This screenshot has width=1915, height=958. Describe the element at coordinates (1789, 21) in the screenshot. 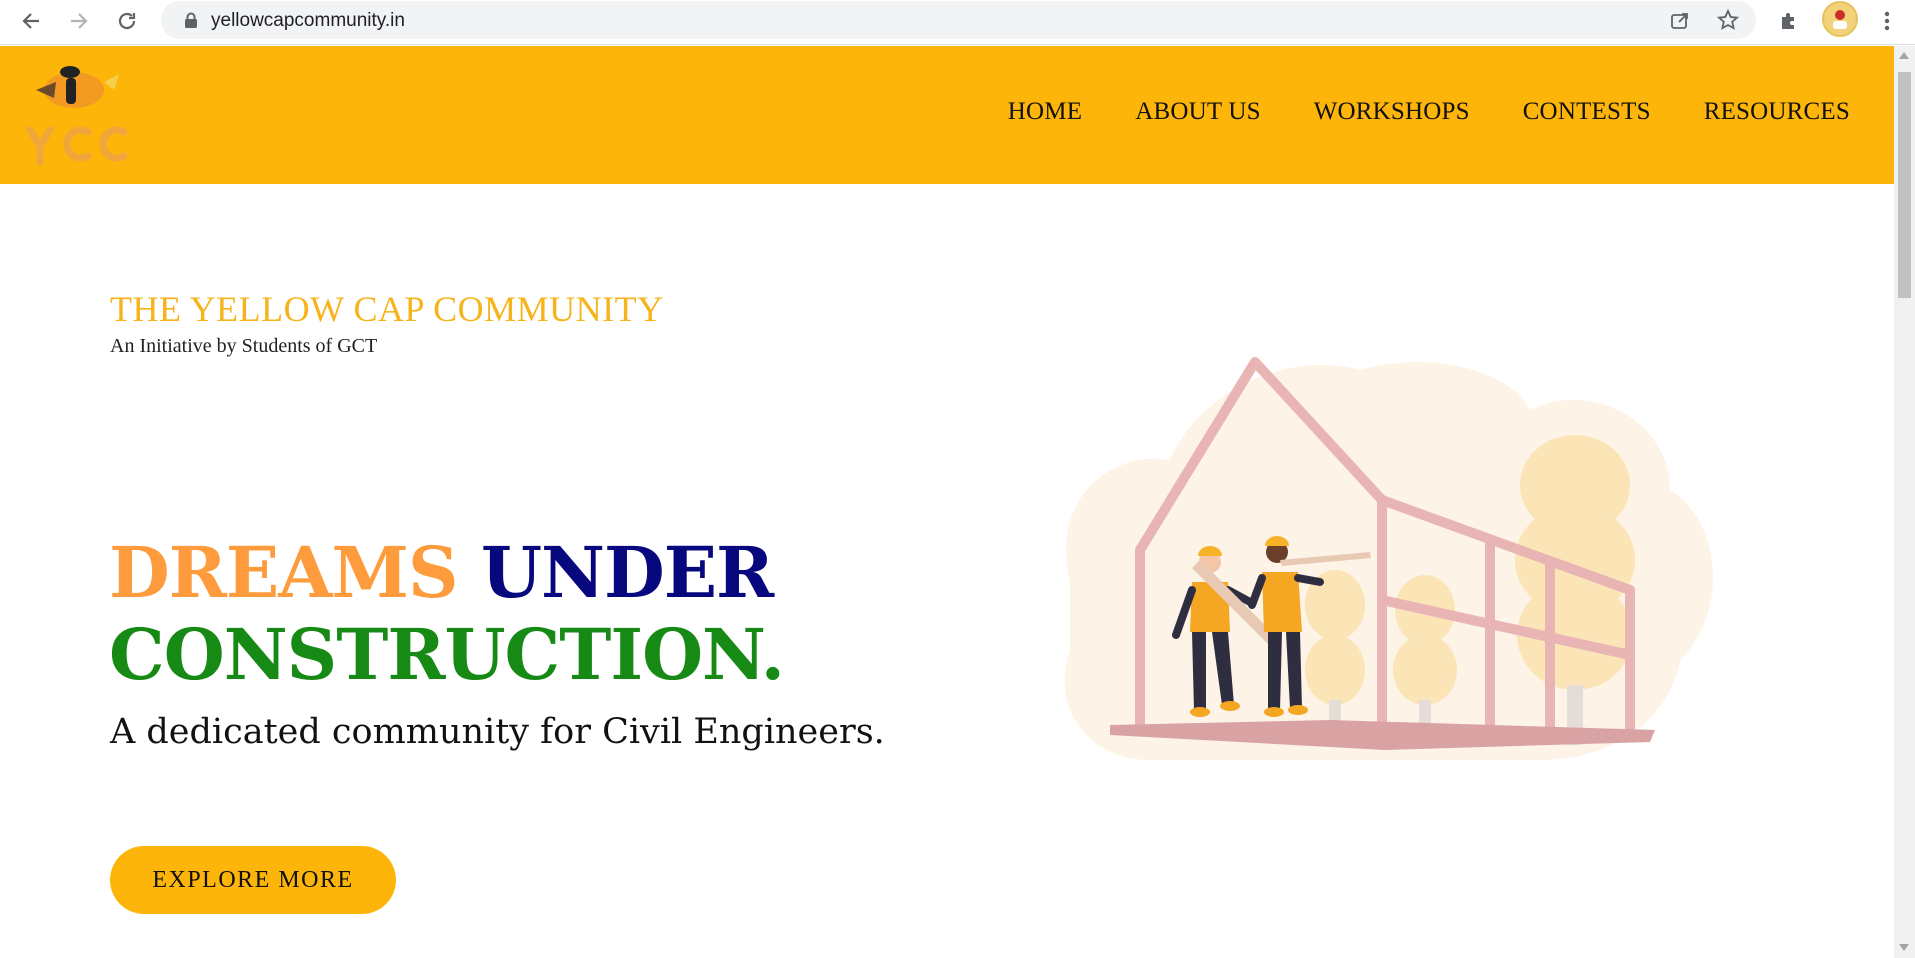

I see `extensions-icon` at that location.